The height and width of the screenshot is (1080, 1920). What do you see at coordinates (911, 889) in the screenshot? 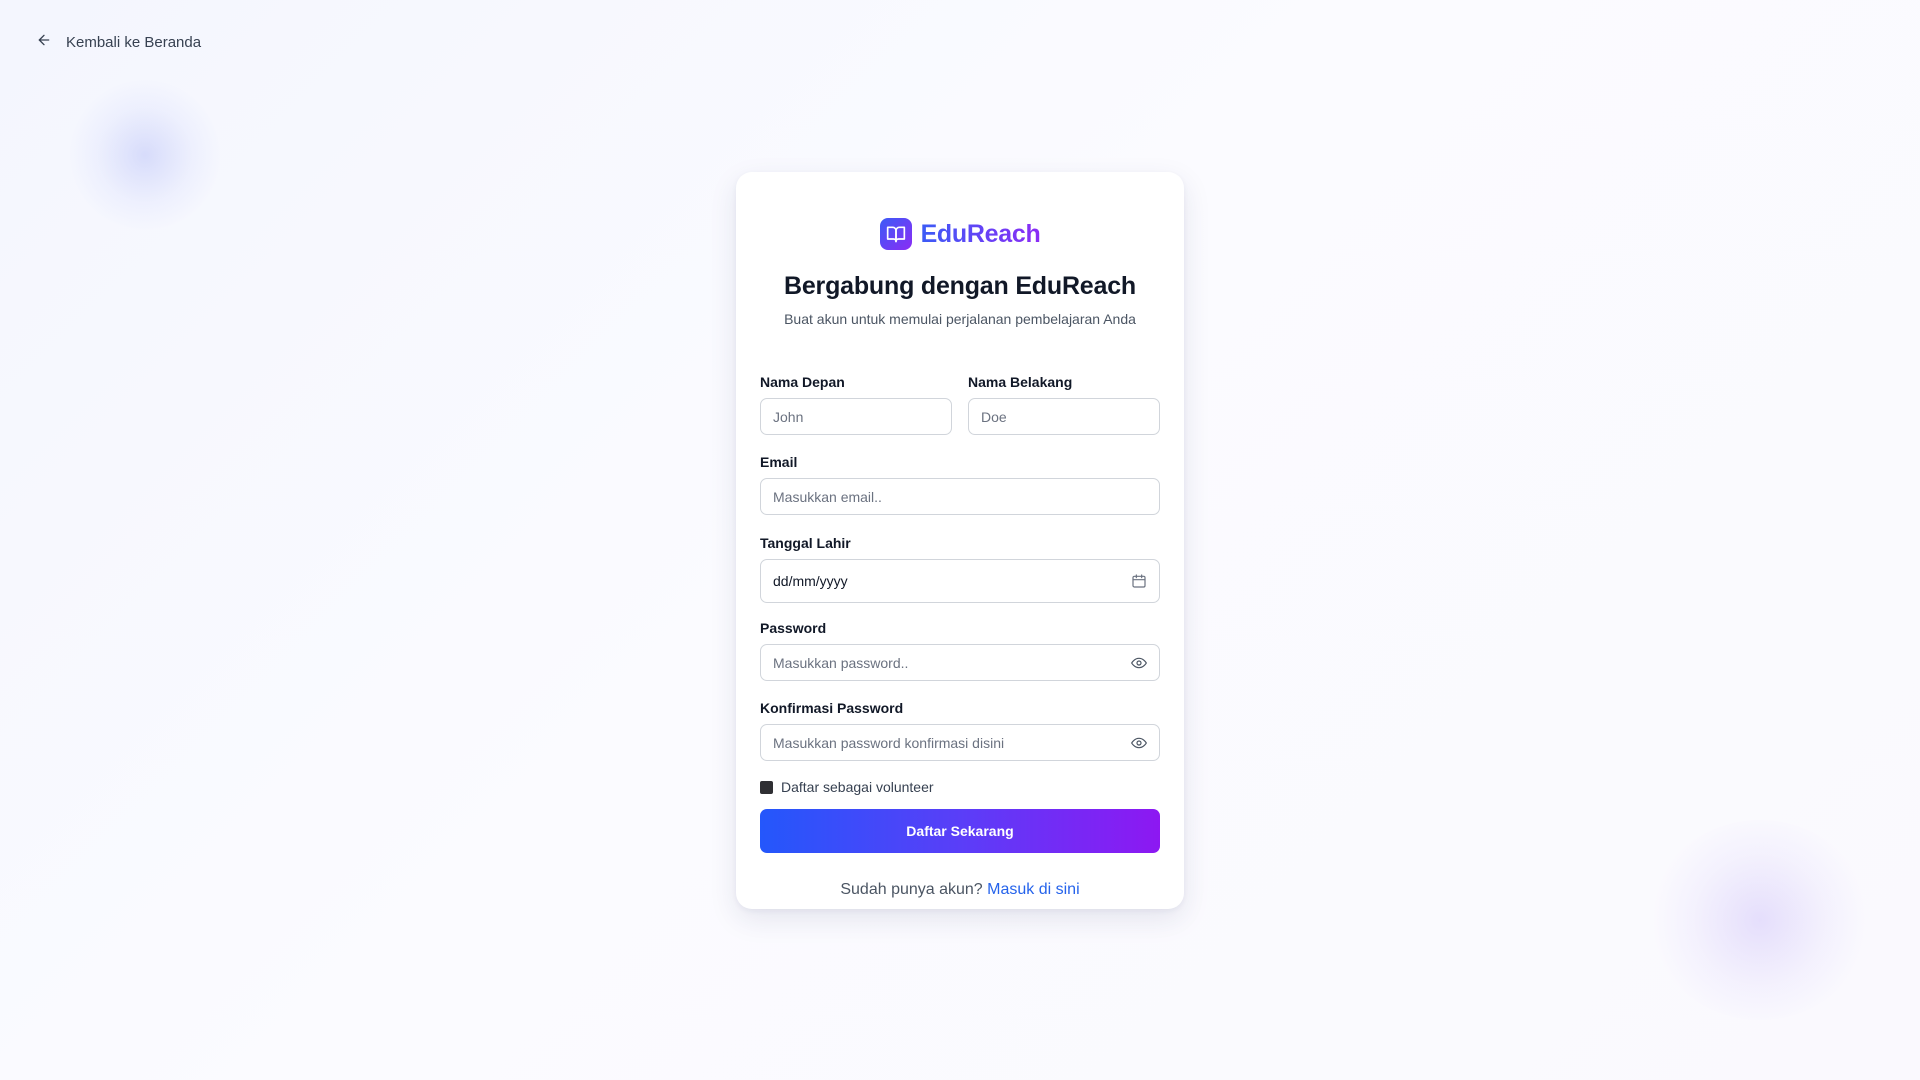
I see `login-prompt-text: Sudah punya akun?` at bounding box center [911, 889].